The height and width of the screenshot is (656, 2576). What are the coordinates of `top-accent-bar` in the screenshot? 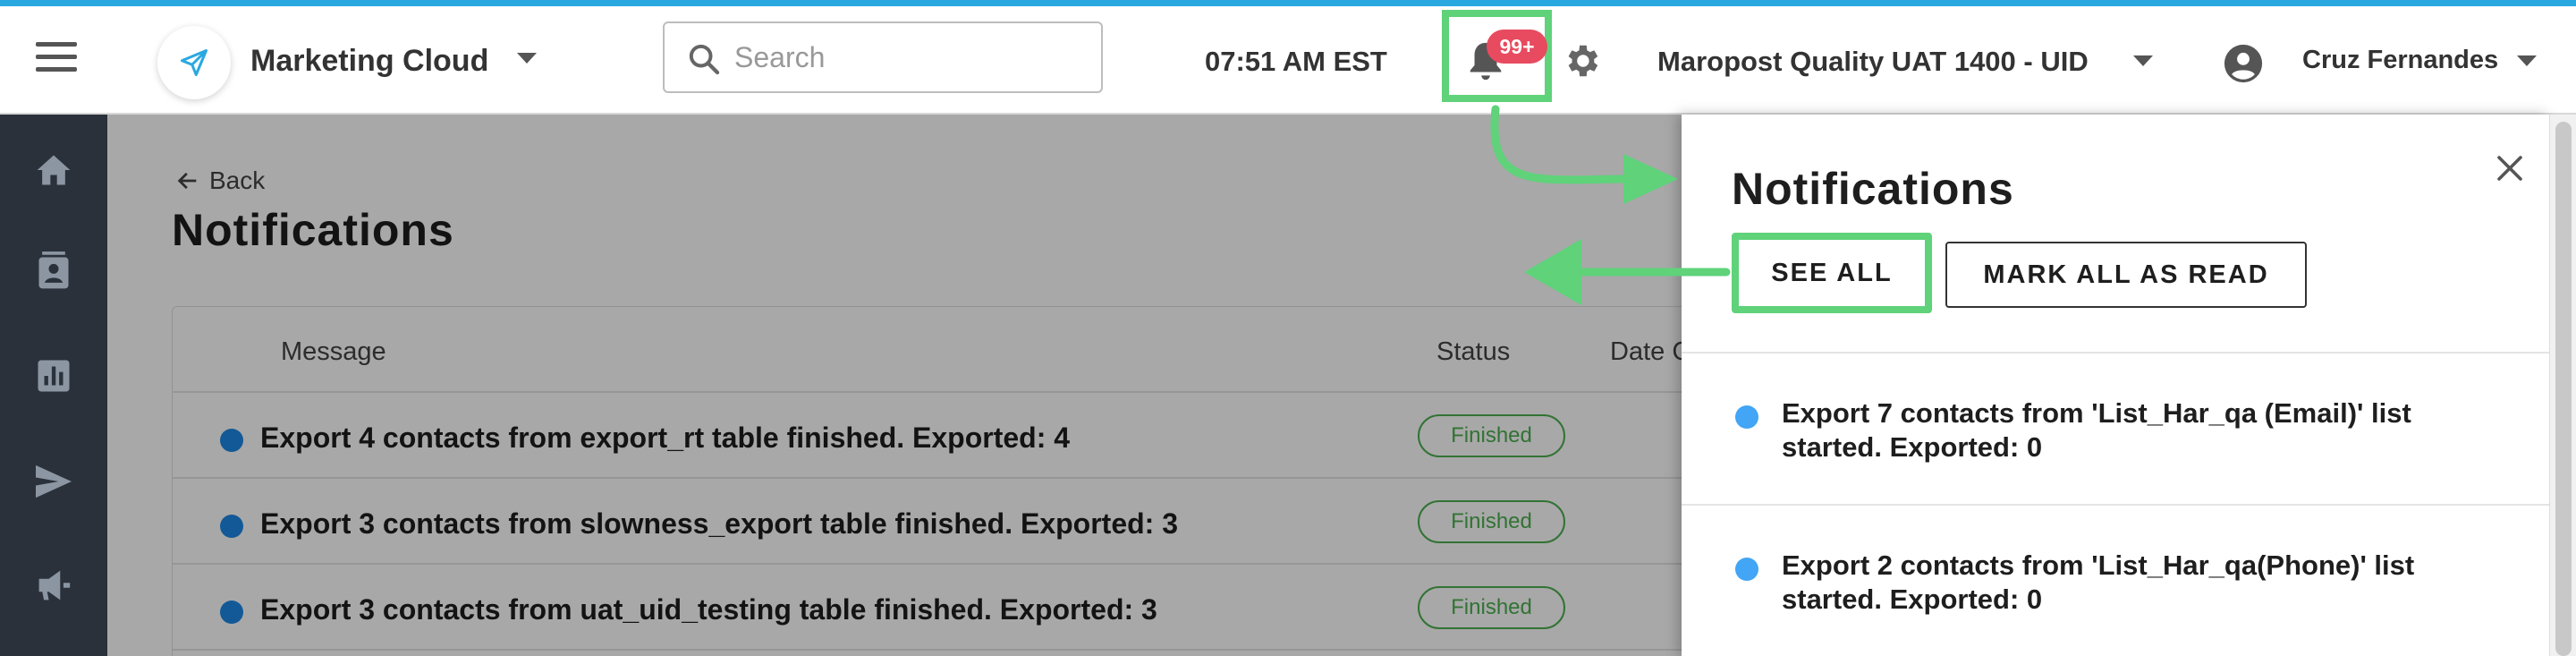 It's located at (1288, 3).